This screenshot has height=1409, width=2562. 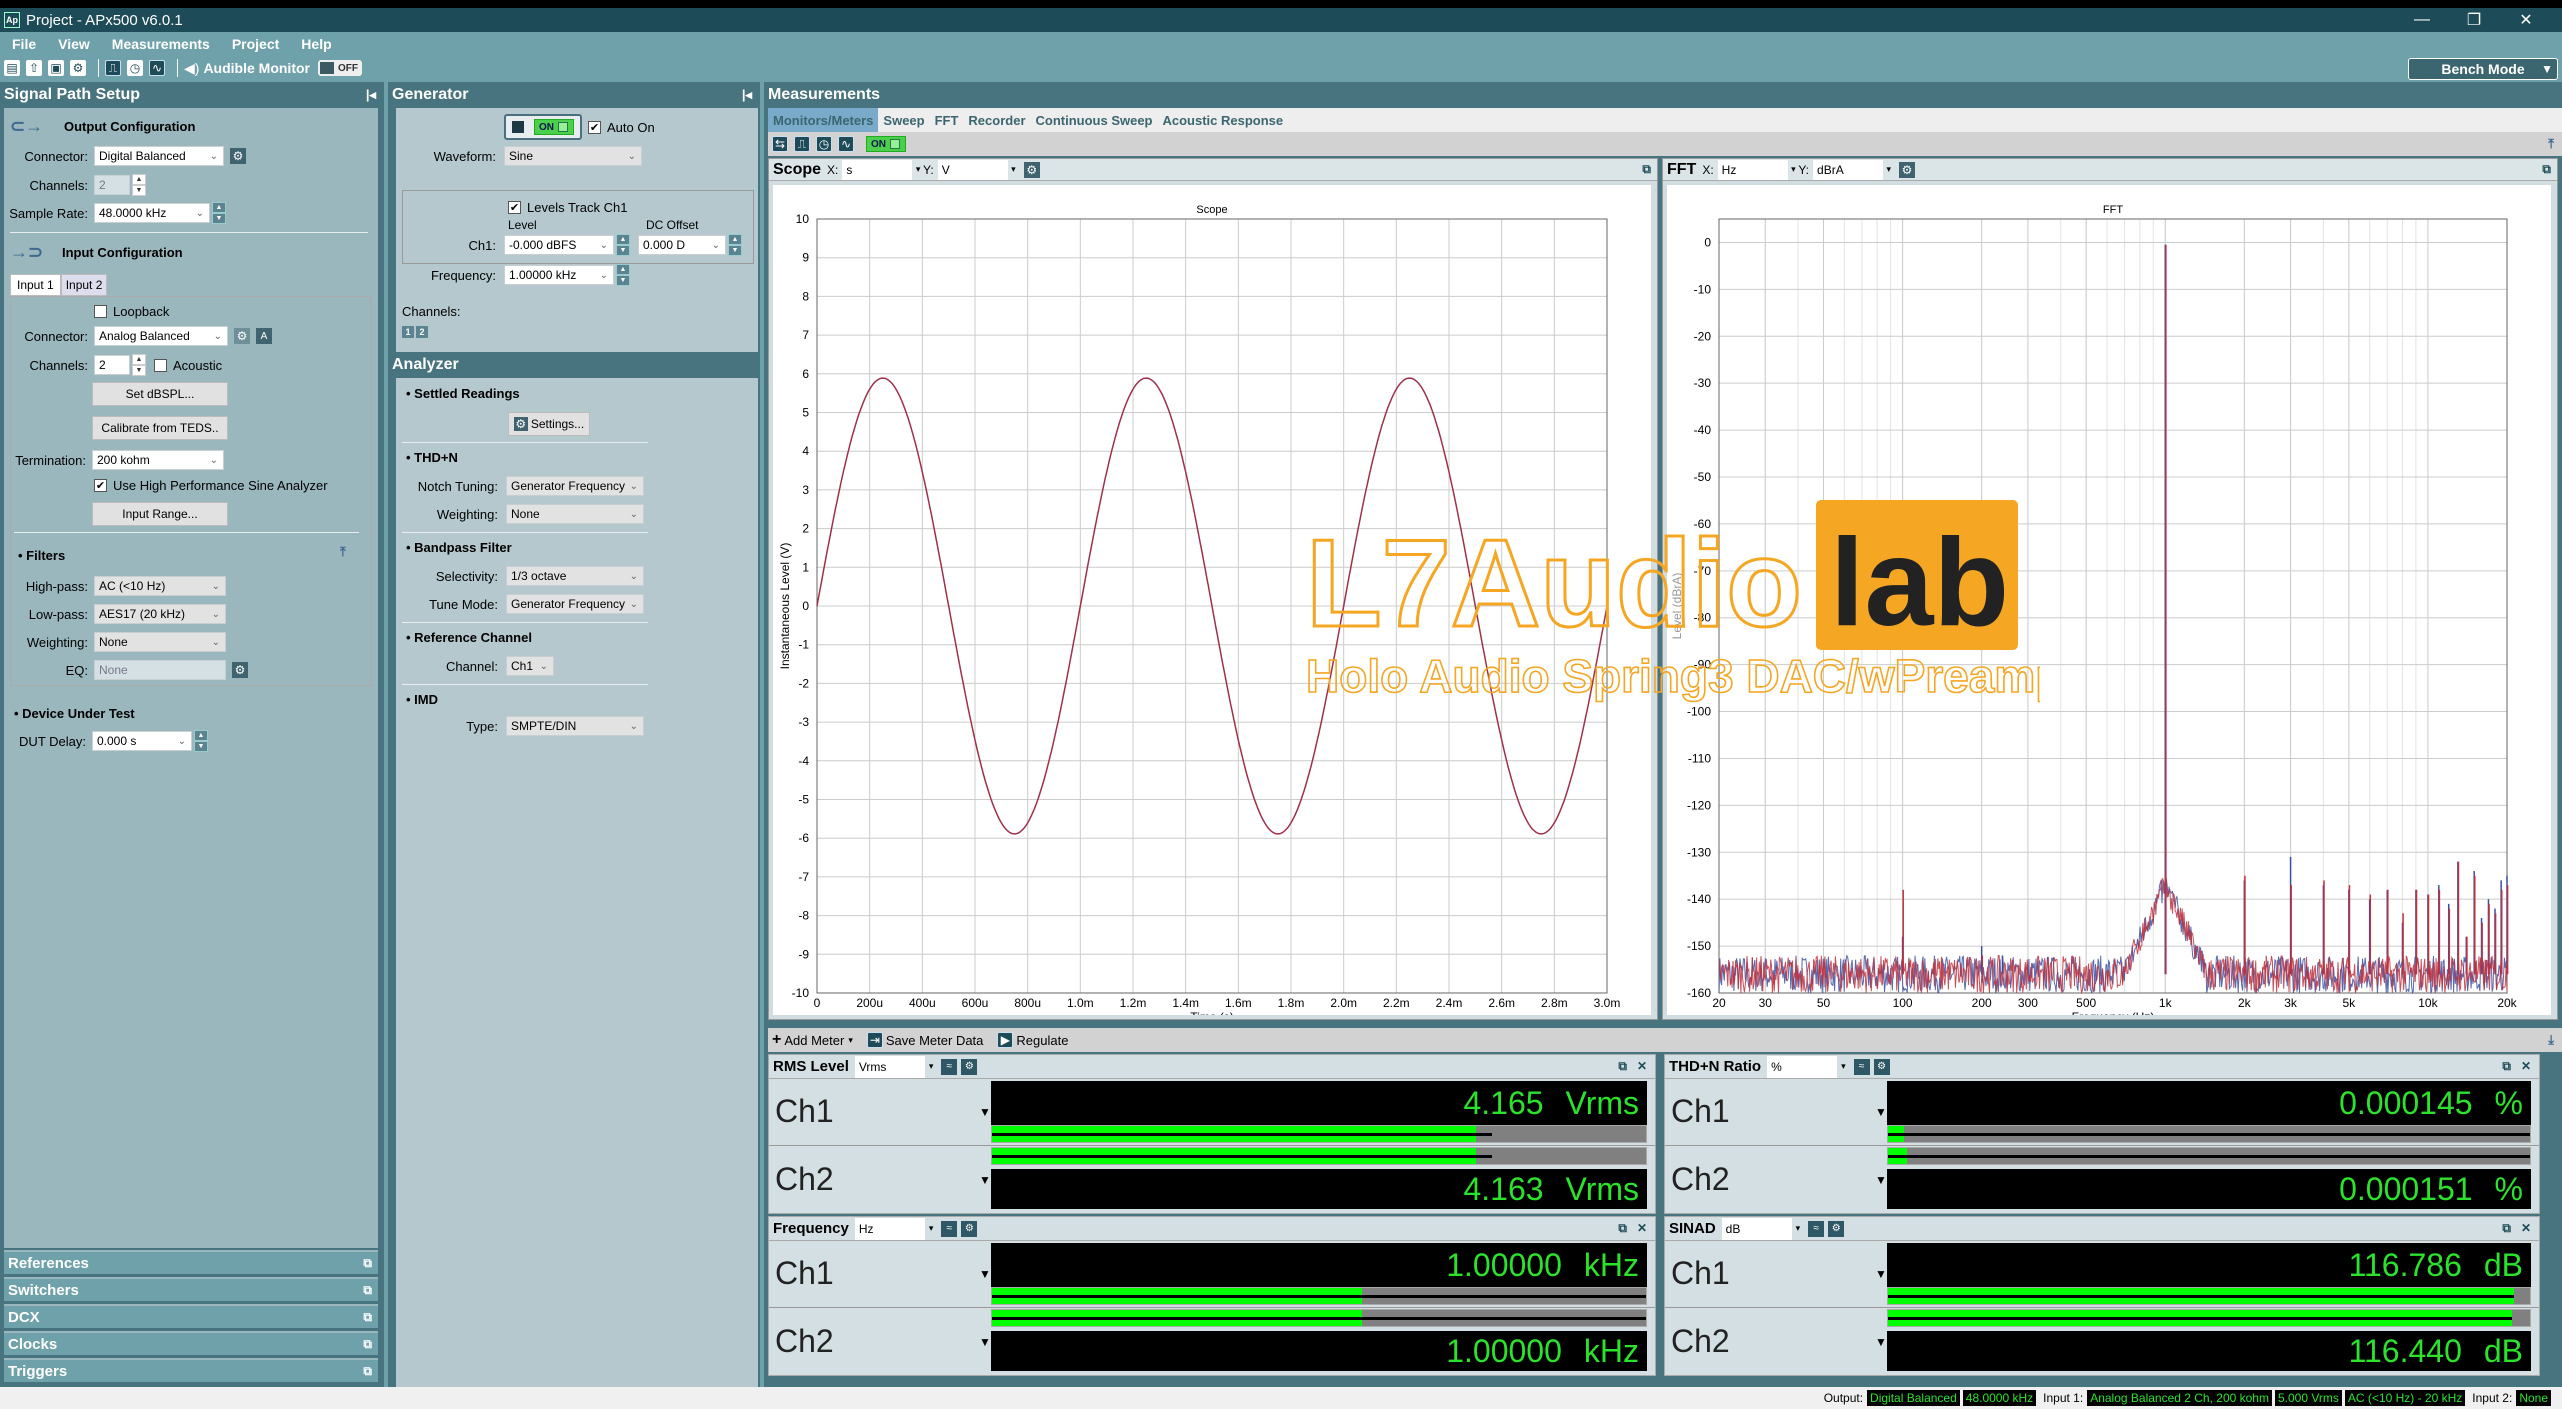 I want to click on sidebar-item-triggers: Triggers ⧉, so click(x=191, y=1370).